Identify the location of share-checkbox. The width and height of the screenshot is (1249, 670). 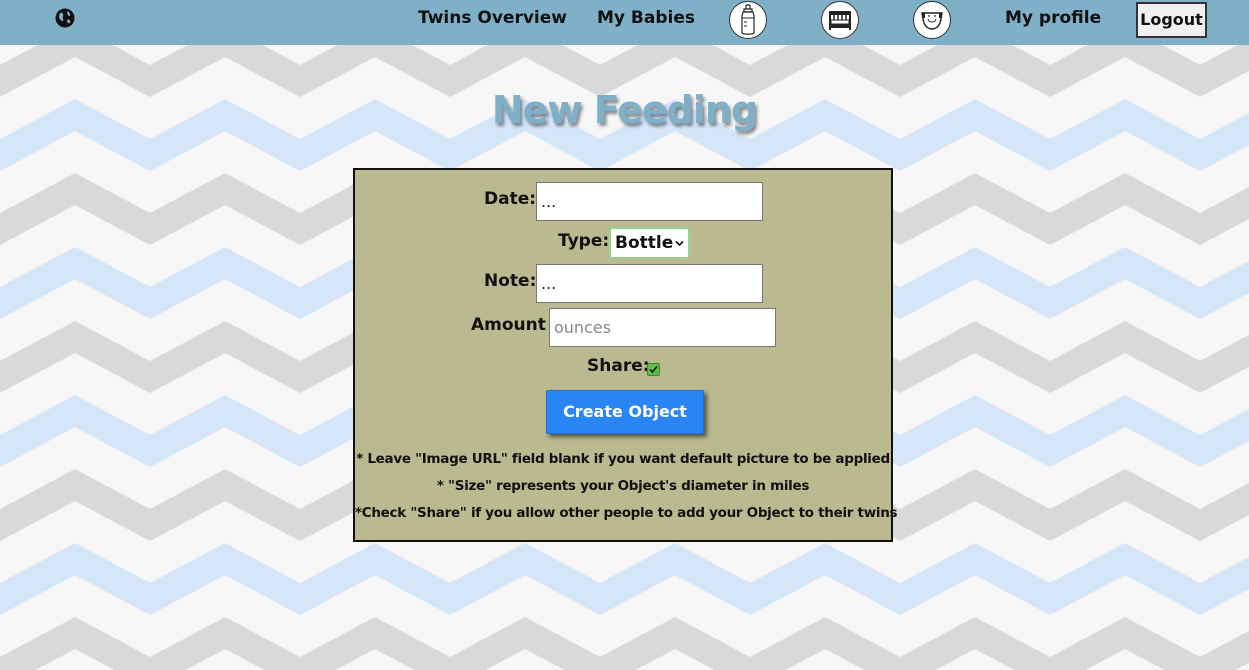
(653, 369).